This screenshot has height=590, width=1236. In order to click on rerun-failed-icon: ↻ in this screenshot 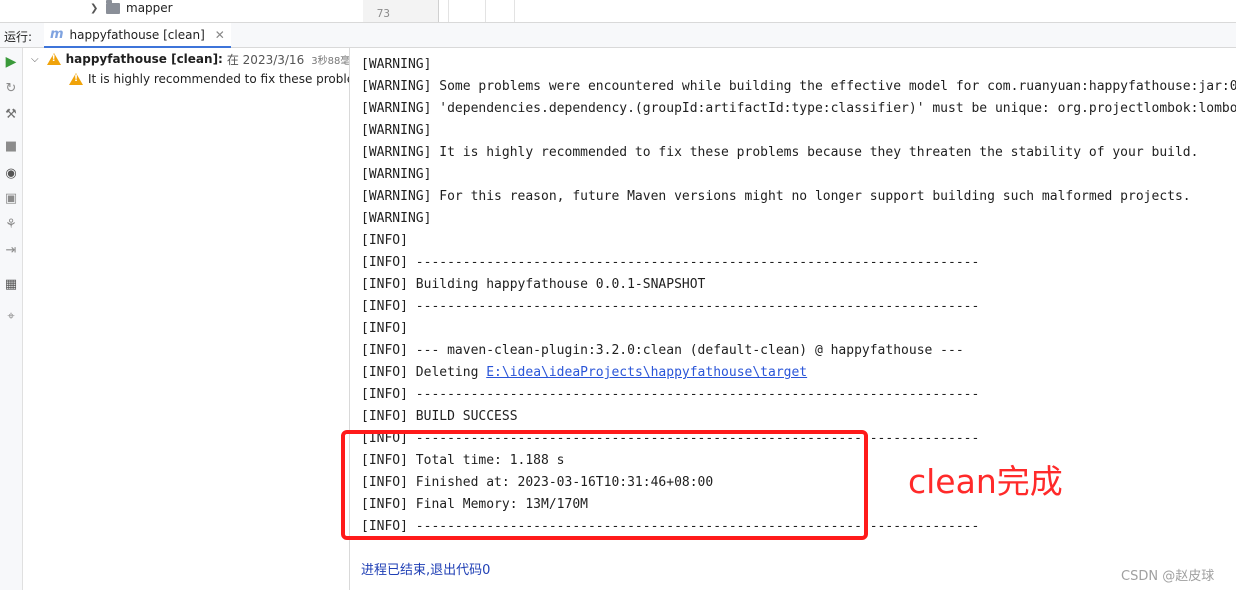, I will do `click(11, 88)`.